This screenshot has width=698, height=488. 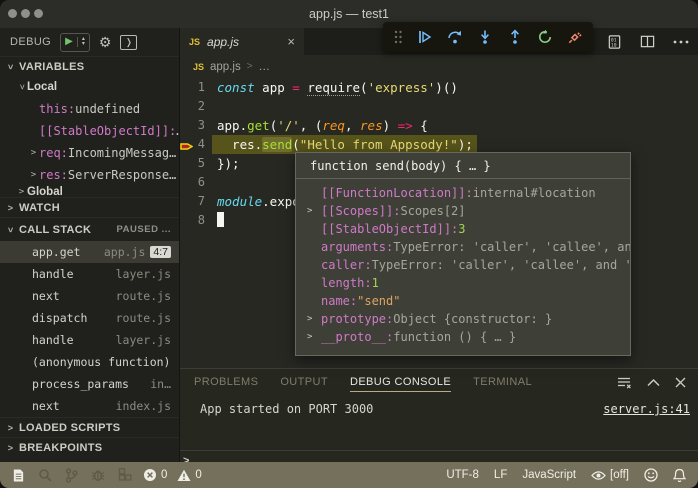 What do you see at coordinates (610, 475) in the screenshot?
I see `eye-off-indicator: [off]` at bounding box center [610, 475].